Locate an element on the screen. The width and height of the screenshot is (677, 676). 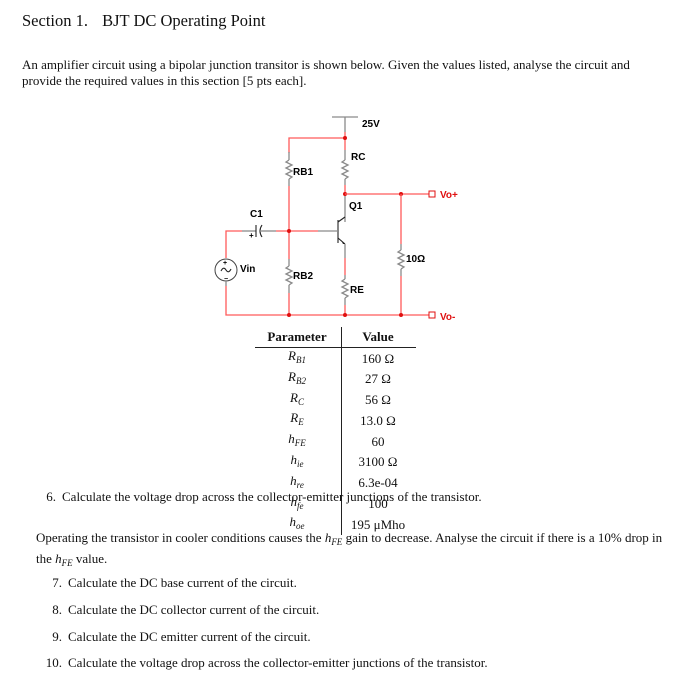
rb1-label: RB1 is located at coordinates (303, 172).